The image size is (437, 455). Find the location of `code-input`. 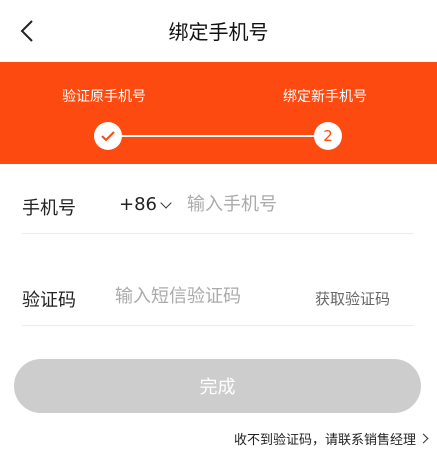

code-input is located at coordinates (205, 296).